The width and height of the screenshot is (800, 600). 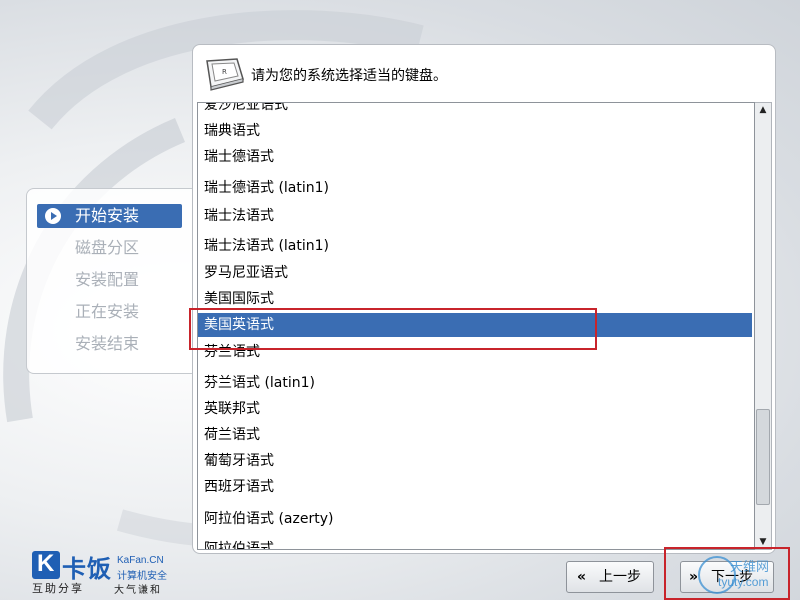 I want to click on step-disk-partition: 磁盘分区, so click(x=109, y=248).